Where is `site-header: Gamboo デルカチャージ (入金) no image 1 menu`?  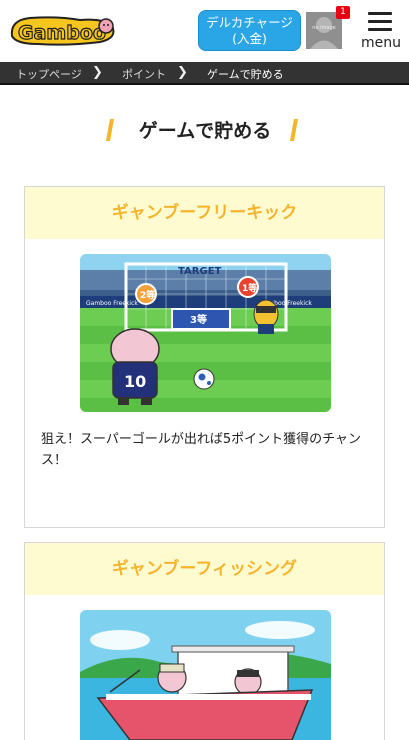 site-header: Gamboo デルカチャージ (入金) no image 1 menu is located at coordinates (204, 31).